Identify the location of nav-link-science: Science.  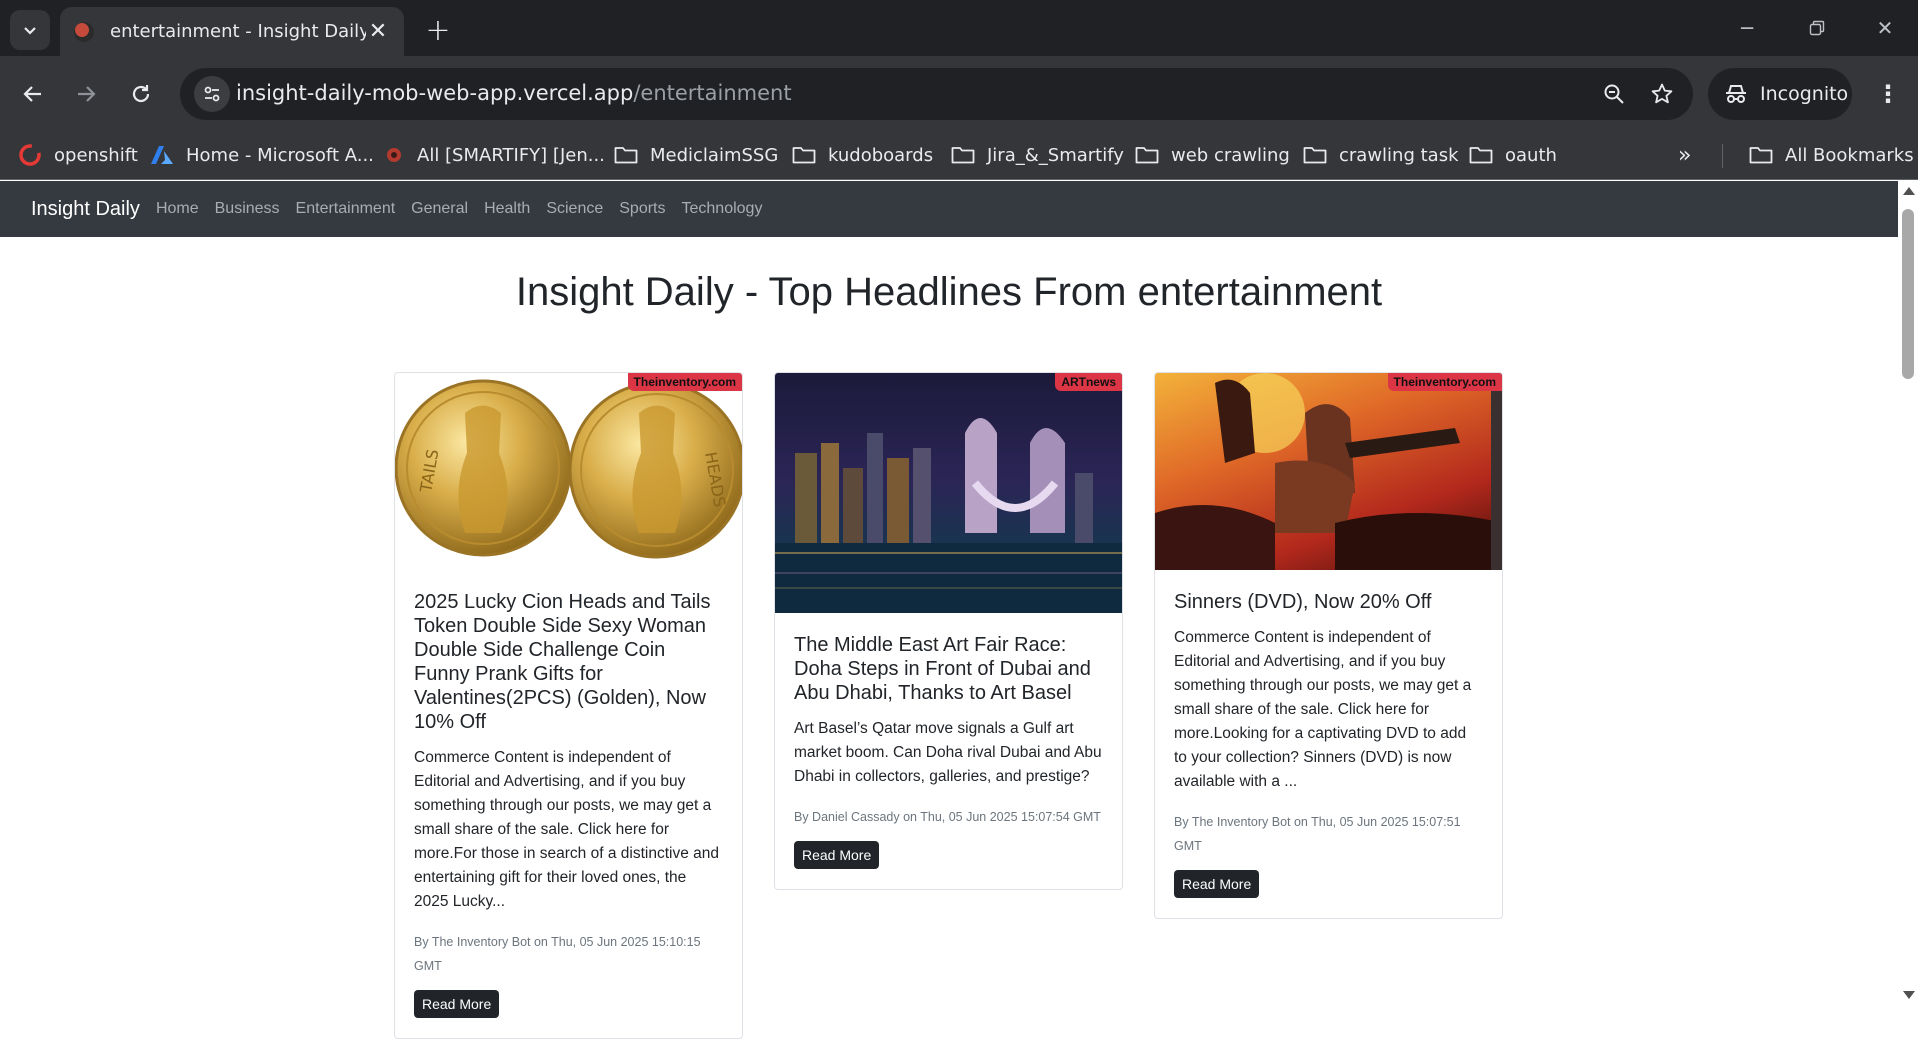
(574, 209).